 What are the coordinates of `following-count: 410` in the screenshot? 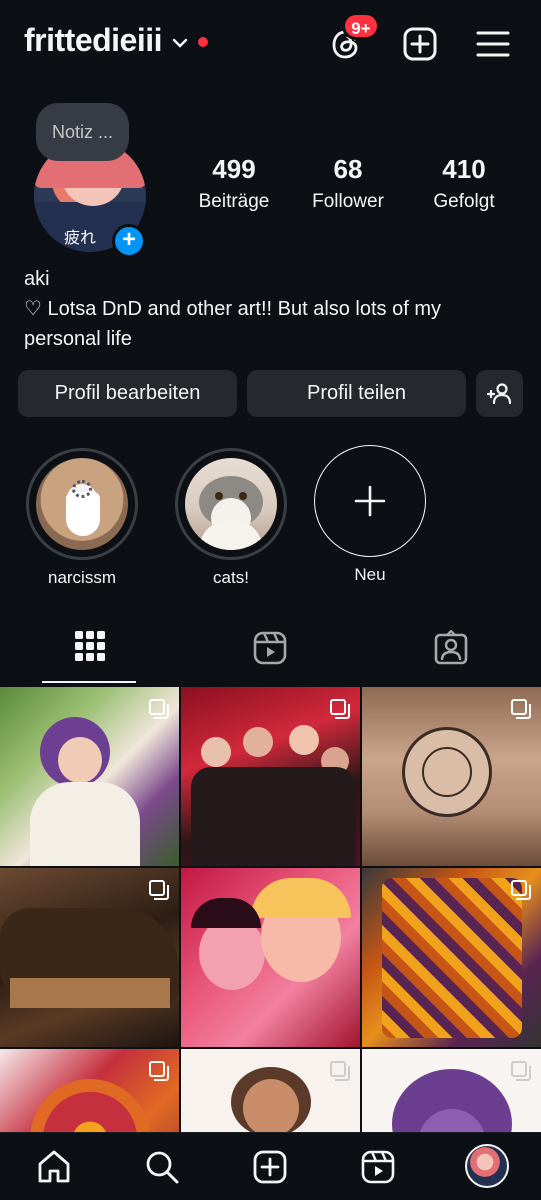 It's located at (464, 169).